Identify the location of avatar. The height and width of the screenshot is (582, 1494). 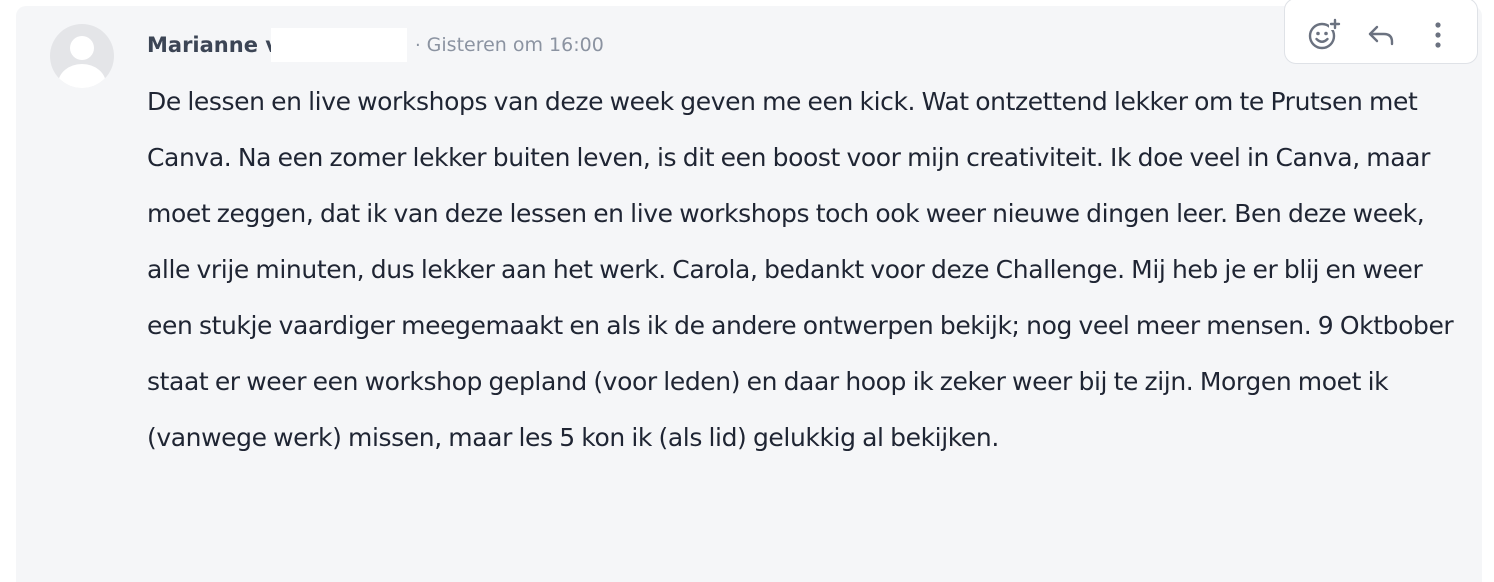
(82, 56).